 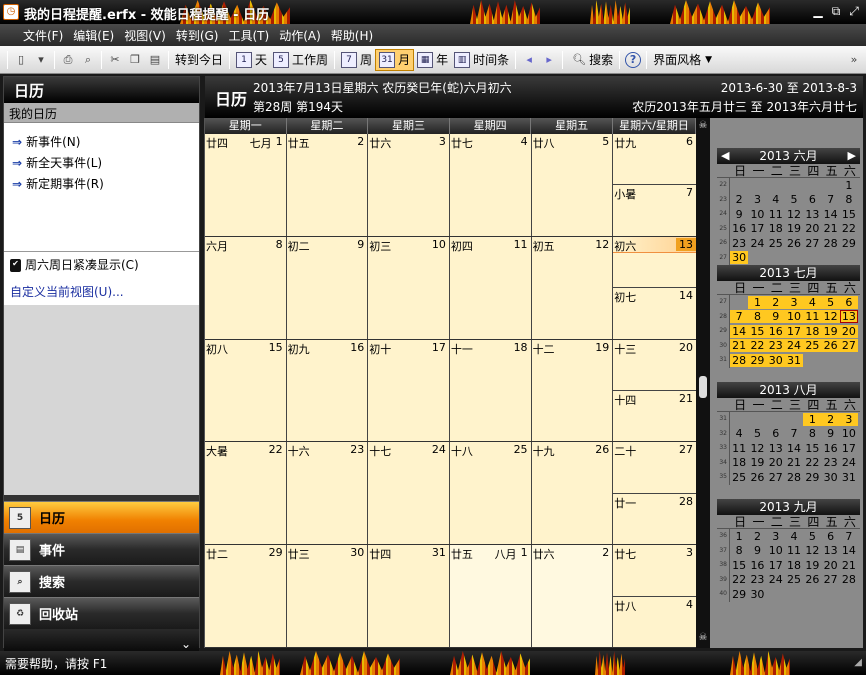 What do you see at coordinates (633, 59) in the screenshot?
I see `help-icon: ?` at bounding box center [633, 59].